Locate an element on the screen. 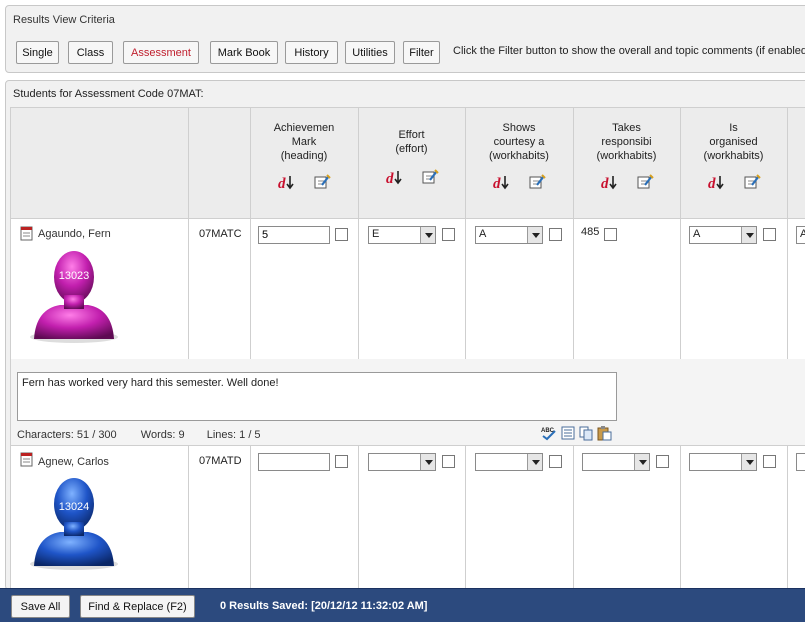 Image resolution: width=805 pixels, height=622 pixels. words-count: Words: 9 is located at coordinates (162, 435).